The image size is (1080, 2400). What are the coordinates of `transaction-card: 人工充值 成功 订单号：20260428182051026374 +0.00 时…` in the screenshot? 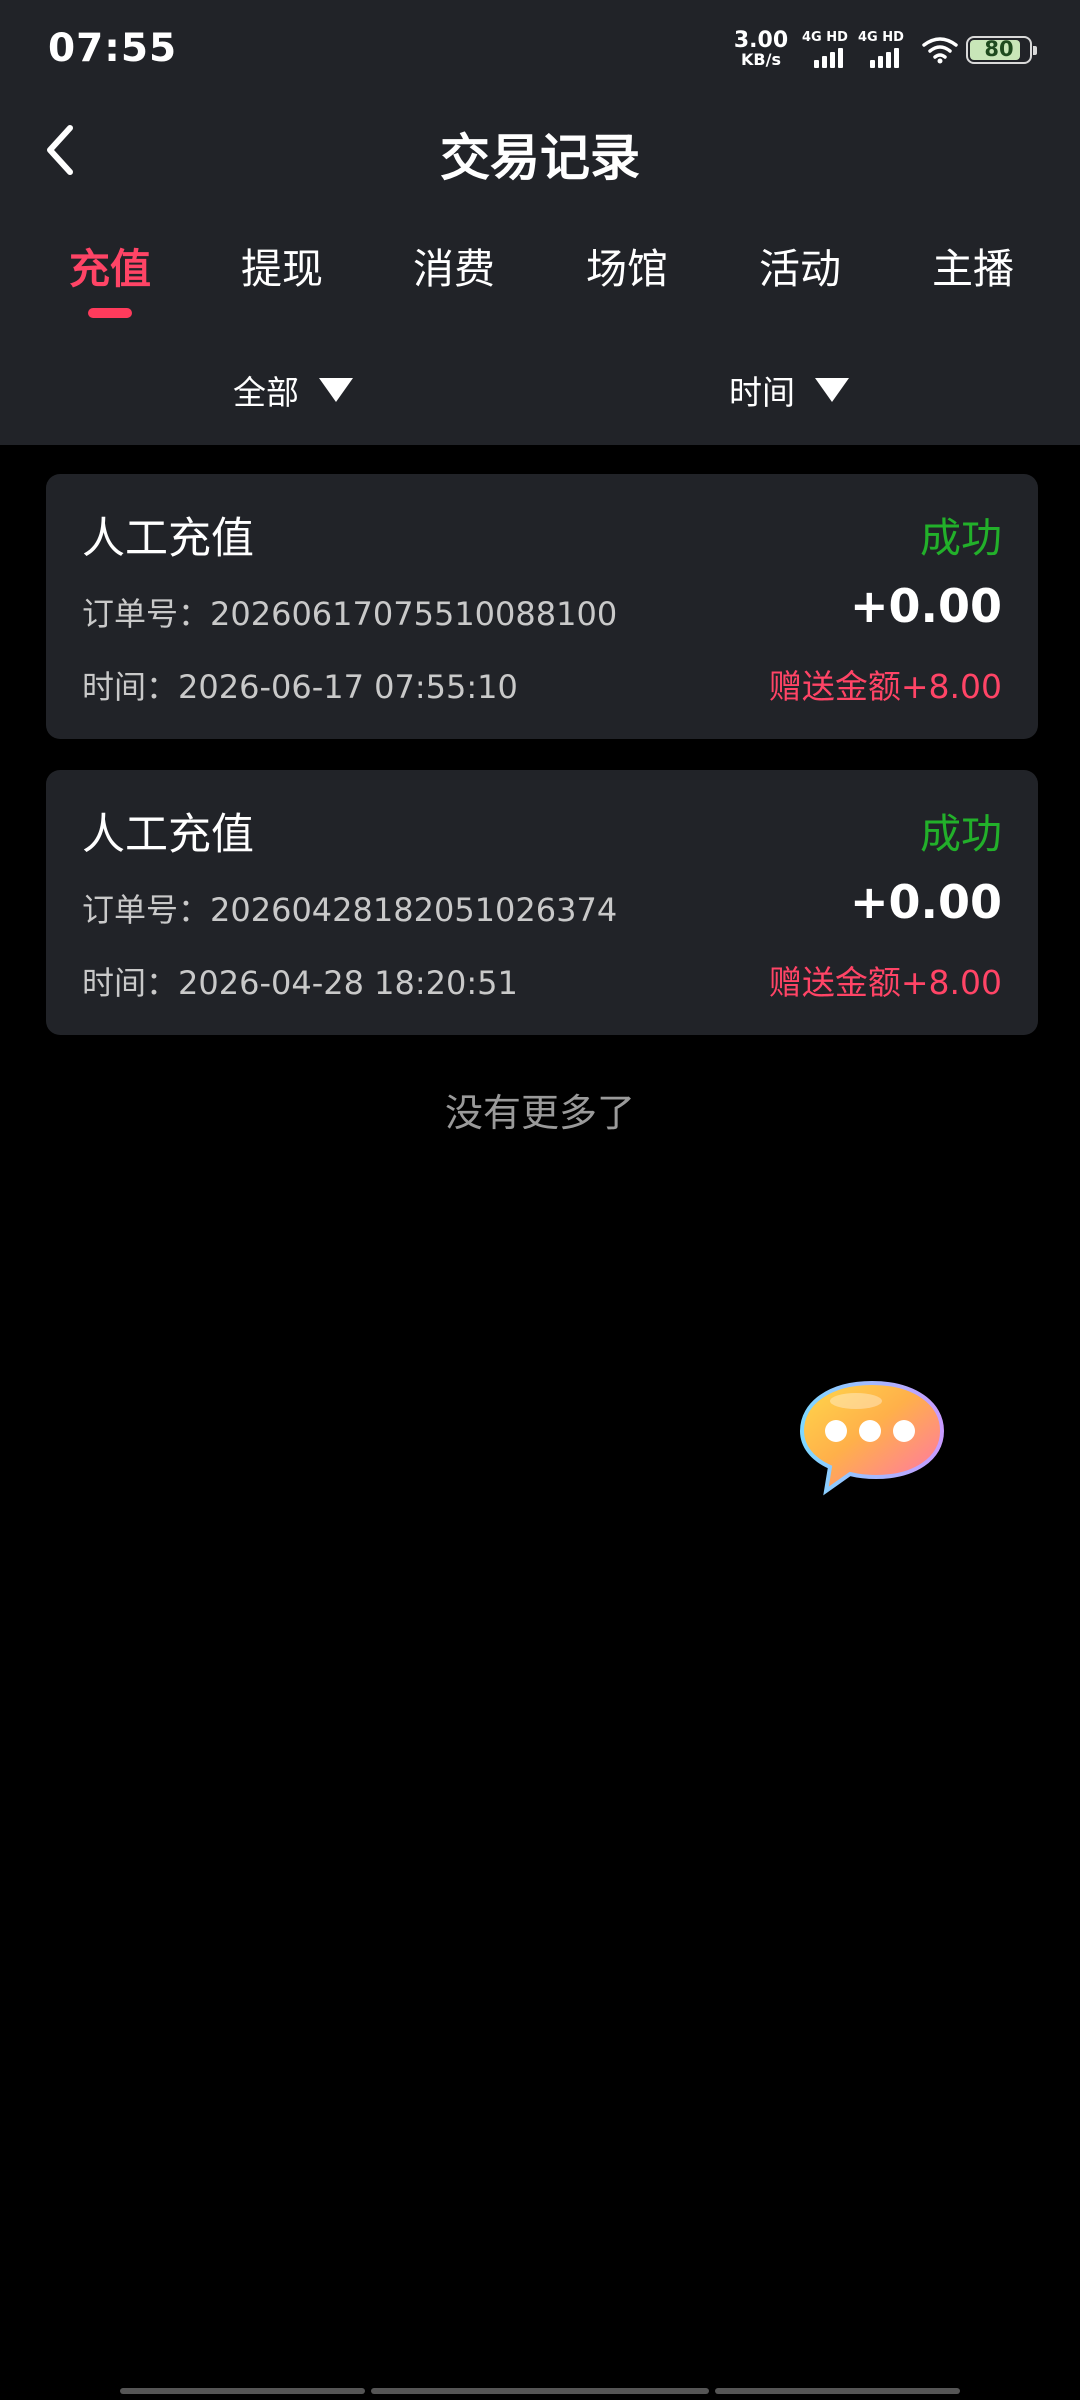 It's located at (542, 902).